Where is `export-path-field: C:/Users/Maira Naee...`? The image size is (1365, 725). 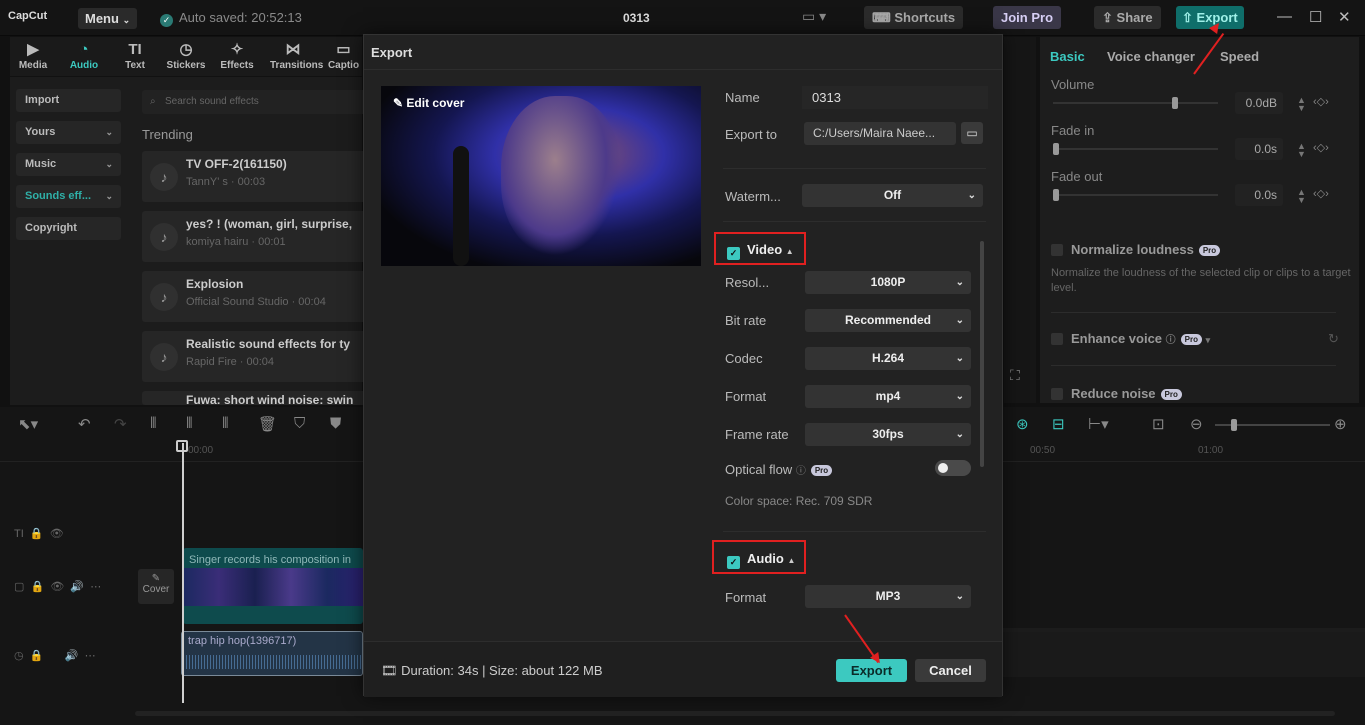 export-path-field: C:/Users/Maira Naee... is located at coordinates (880, 133).